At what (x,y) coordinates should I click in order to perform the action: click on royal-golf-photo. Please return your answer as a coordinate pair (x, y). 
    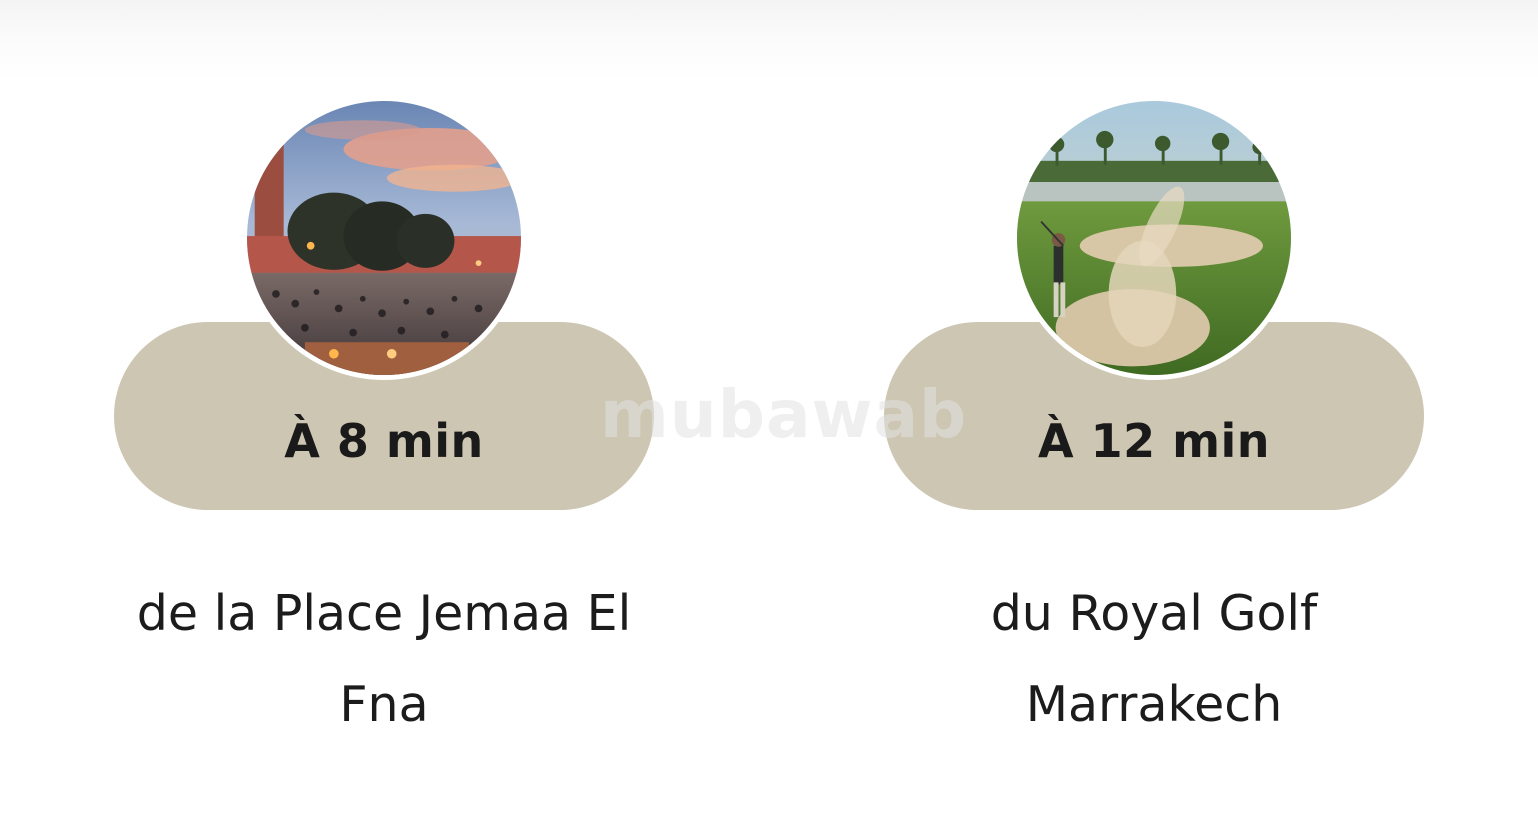
    Looking at the image, I should click on (1154, 238).